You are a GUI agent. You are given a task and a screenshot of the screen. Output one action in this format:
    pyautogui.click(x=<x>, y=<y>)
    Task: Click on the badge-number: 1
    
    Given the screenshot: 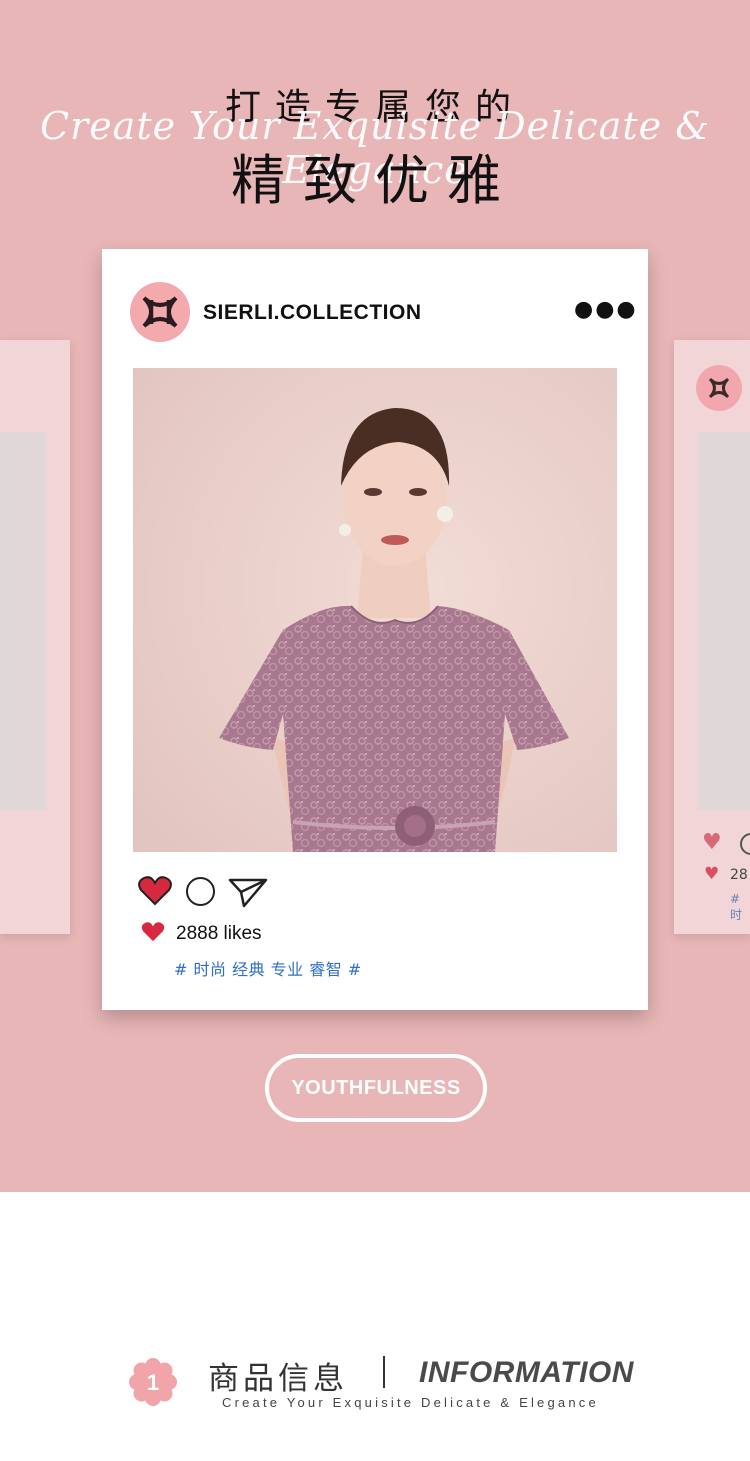 What is the action you would take?
    pyautogui.click(x=153, y=1382)
    